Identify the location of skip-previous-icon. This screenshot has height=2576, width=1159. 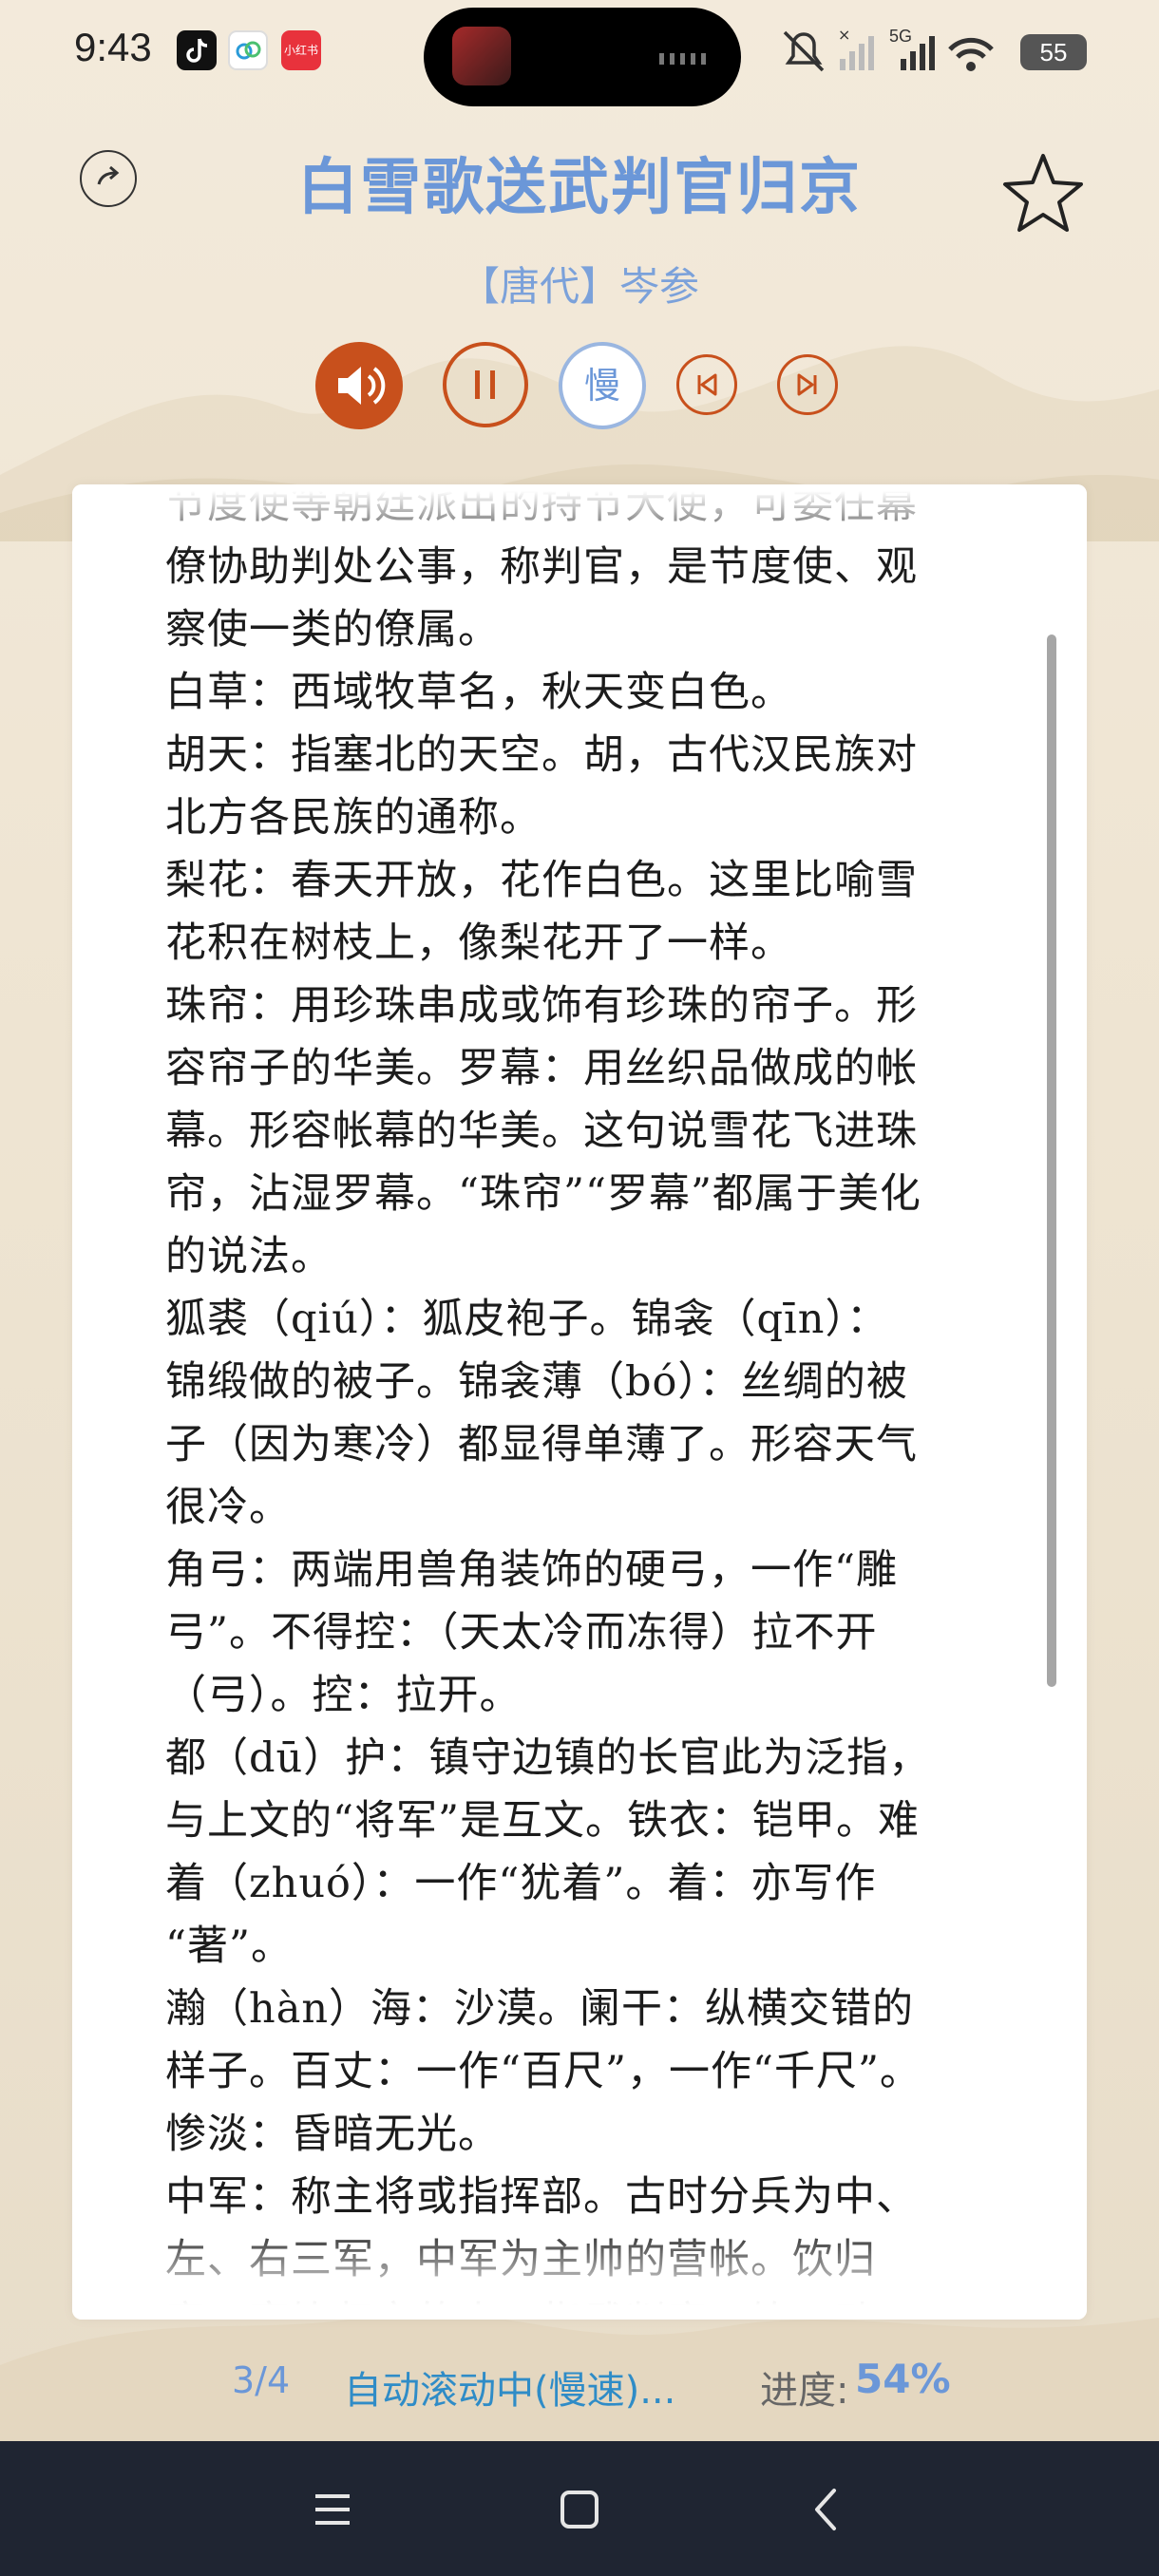
(707, 384).